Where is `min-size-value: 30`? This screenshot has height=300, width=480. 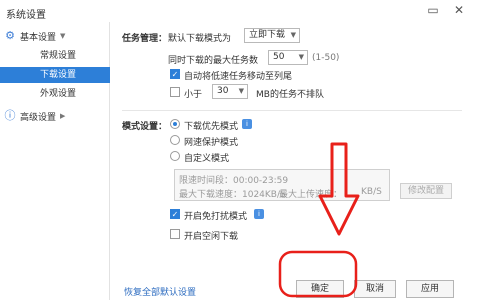 min-size-value: 30 is located at coordinates (223, 91).